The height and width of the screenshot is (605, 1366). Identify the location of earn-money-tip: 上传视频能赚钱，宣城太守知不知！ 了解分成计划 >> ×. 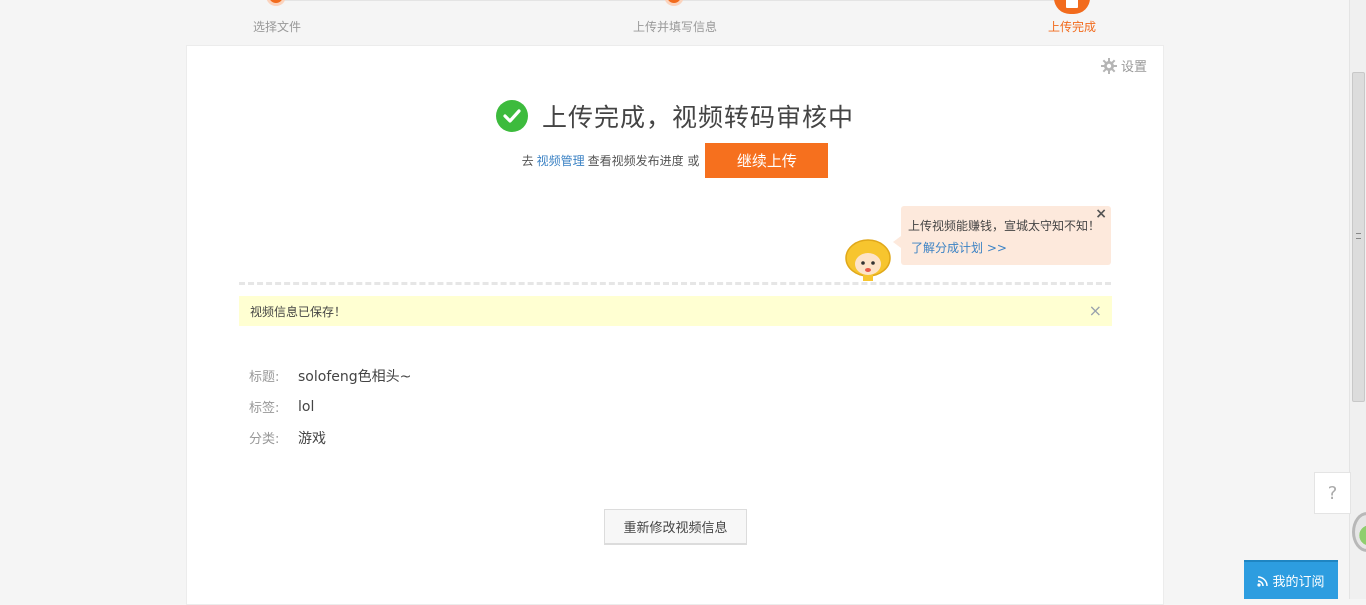
(1002, 235).